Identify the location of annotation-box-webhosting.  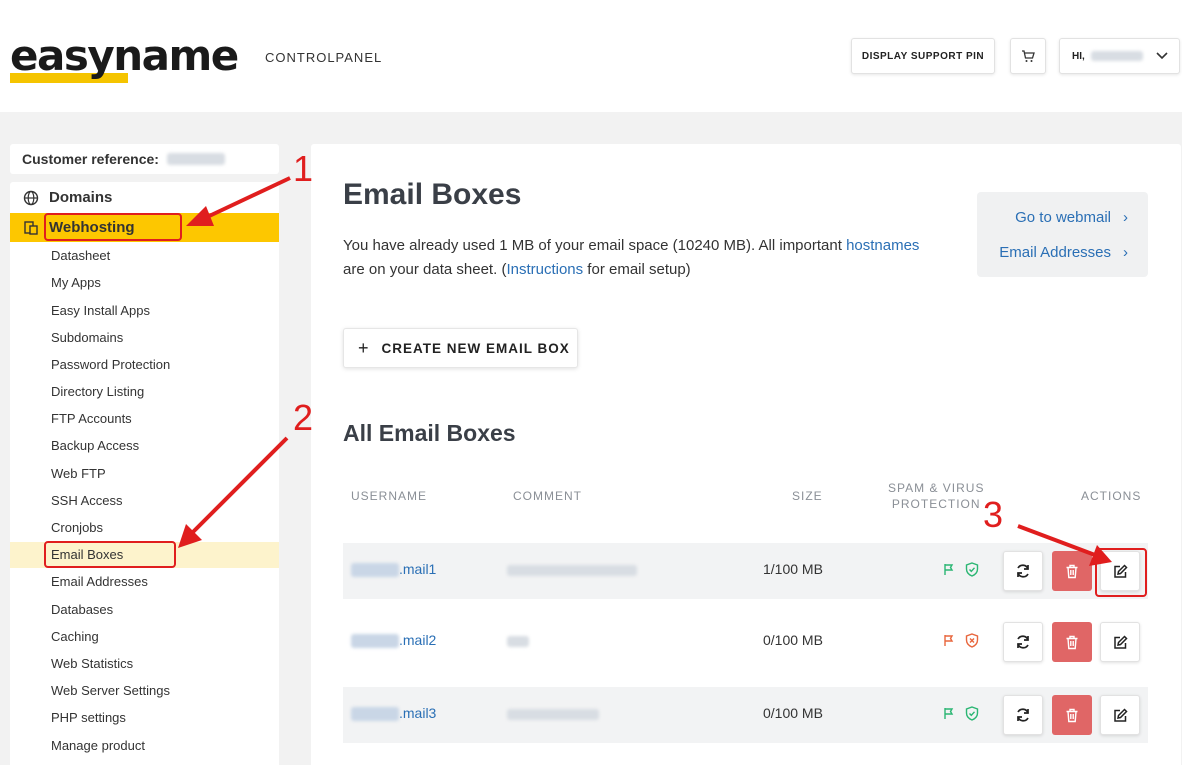
(113, 227).